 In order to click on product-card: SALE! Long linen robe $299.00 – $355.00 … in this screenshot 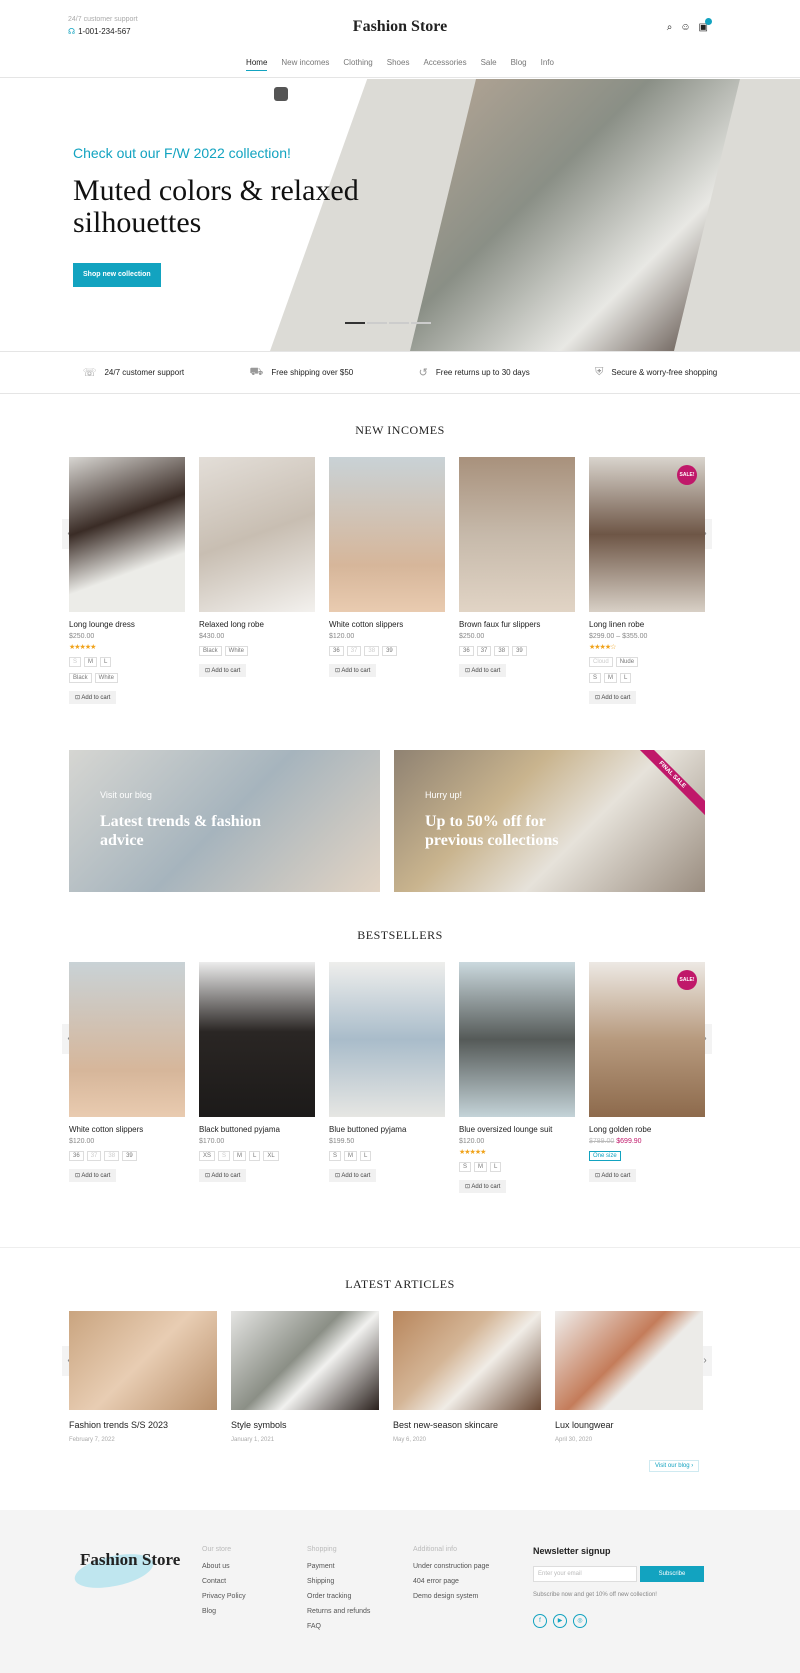, I will do `click(647, 580)`.